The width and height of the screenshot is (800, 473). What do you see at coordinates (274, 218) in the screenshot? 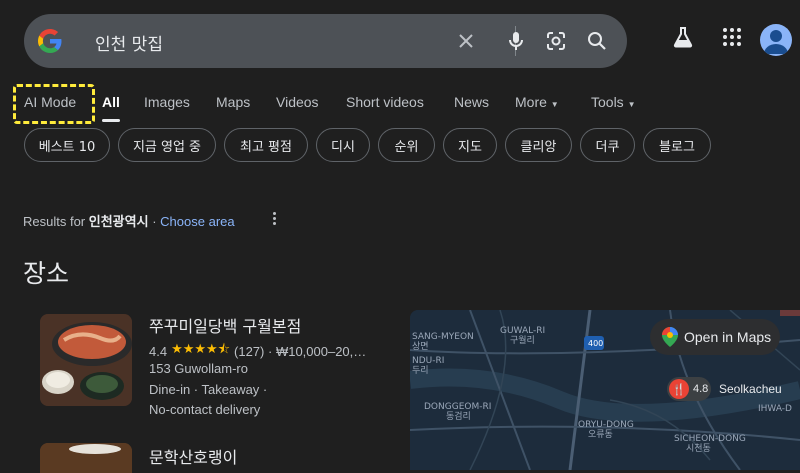
I see `more-options-icon` at bounding box center [274, 218].